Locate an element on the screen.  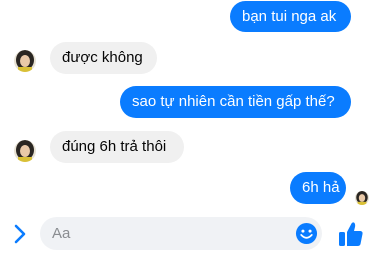
message-input is located at coordinates (172, 233).